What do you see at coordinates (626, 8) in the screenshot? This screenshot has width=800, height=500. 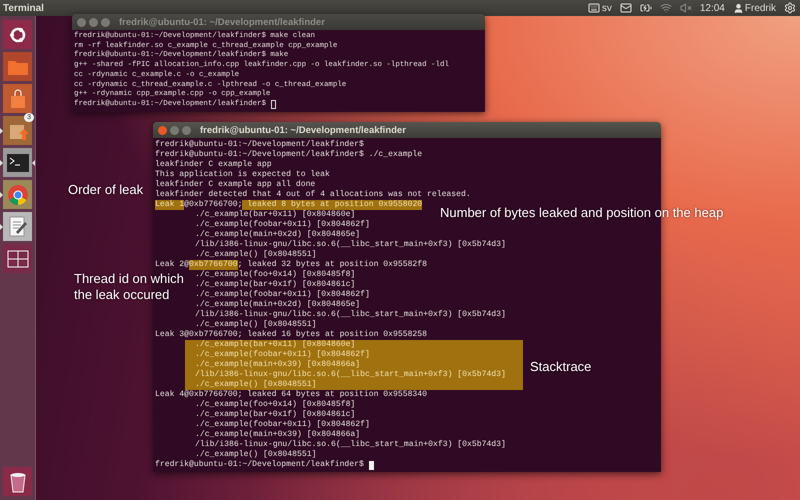 I see `mail-icon` at bounding box center [626, 8].